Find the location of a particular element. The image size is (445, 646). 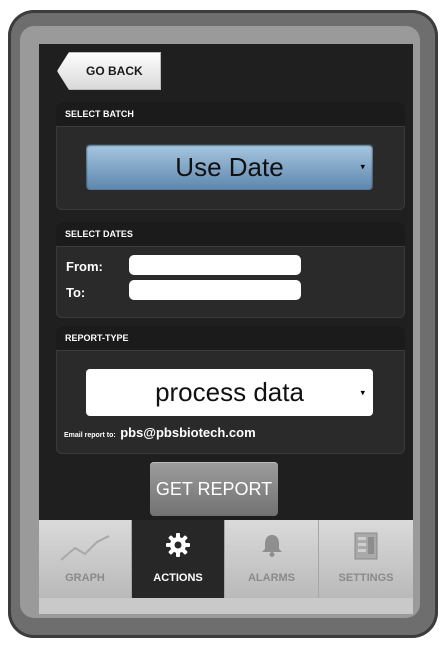

tab-graph: GRAPH is located at coordinates (85, 559).